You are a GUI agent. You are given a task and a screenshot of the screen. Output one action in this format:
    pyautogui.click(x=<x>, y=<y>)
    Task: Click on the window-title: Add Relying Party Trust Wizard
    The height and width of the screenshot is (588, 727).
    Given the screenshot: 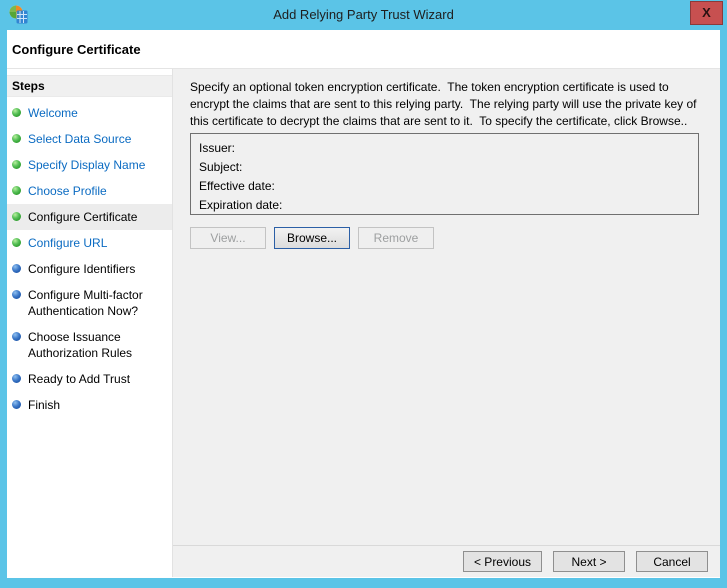 What is the action you would take?
    pyautogui.click(x=363, y=14)
    